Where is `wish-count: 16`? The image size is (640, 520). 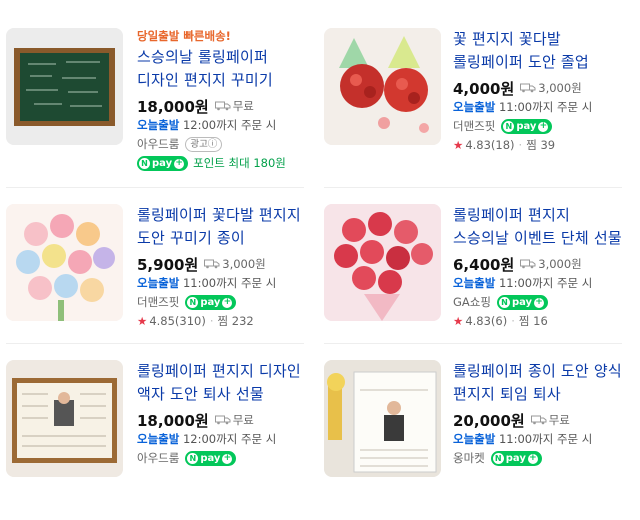
wish-count: 16 is located at coordinates (540, 321).